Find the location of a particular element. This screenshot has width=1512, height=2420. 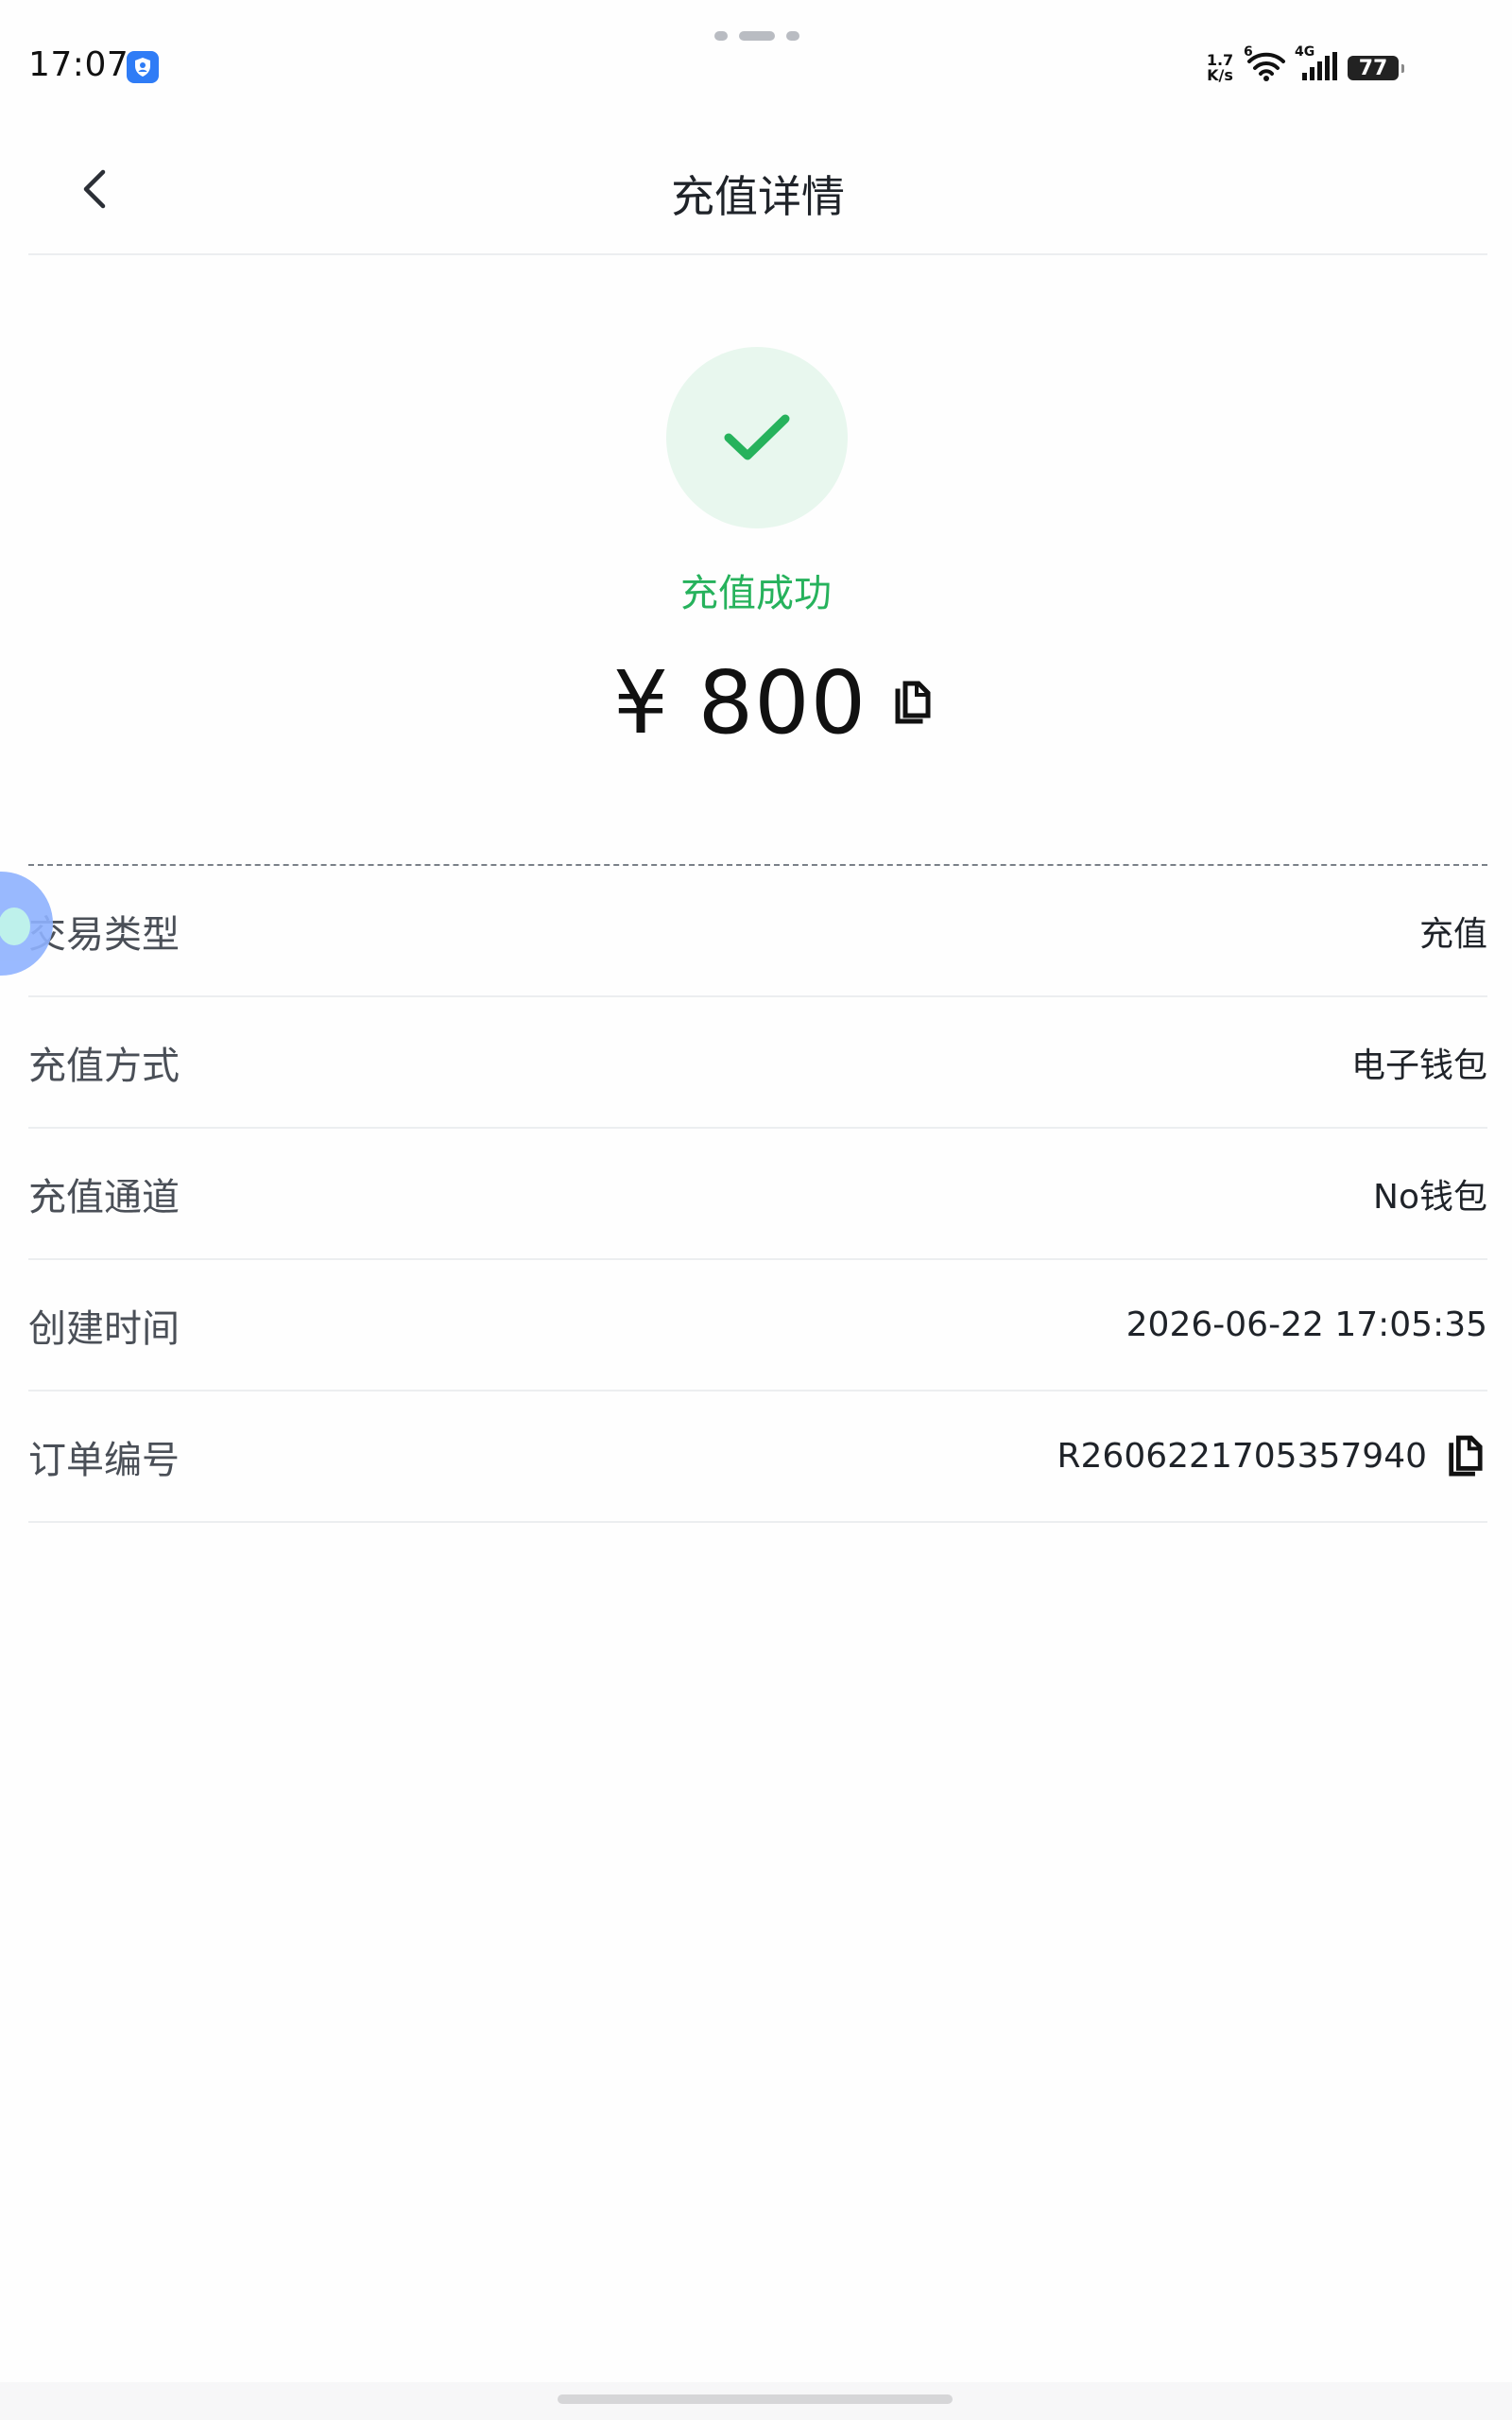

detail-row-recharge-channel: 充值通道 No钱包 is located at coordinates (757, 1194).